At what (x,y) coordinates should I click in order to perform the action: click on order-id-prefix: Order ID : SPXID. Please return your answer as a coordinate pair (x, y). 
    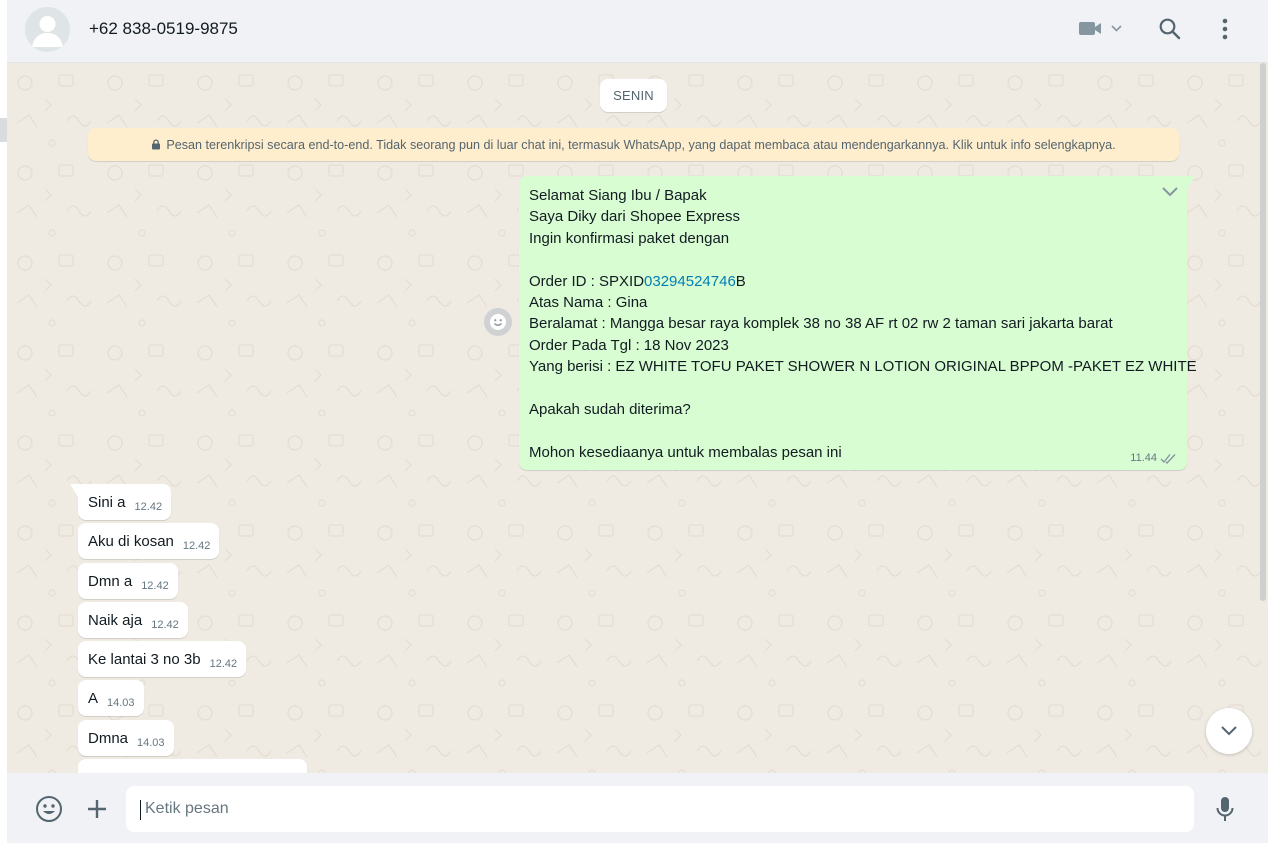
    Looking at the image, I should click on (587, 281).